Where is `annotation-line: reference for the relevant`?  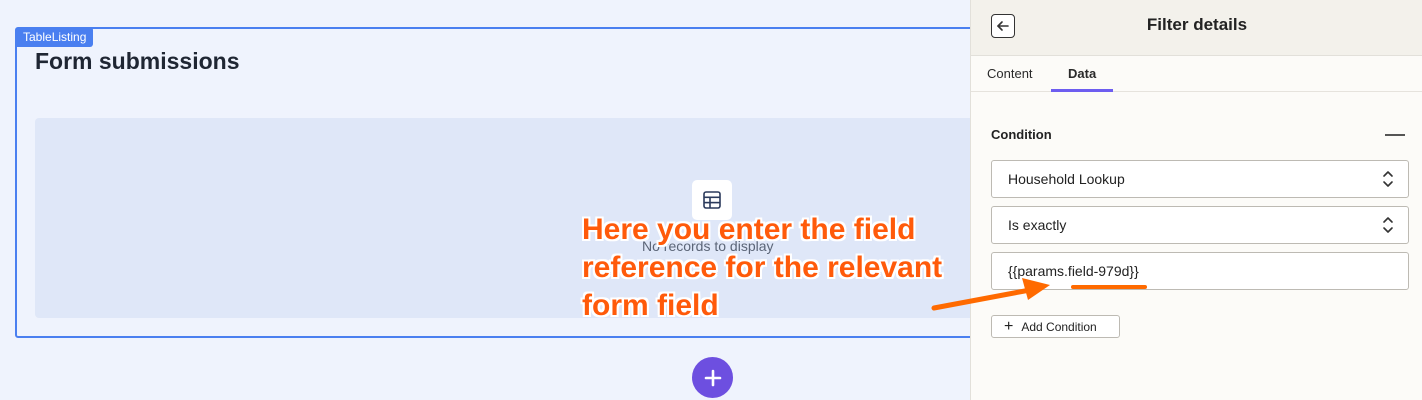
annotation-line: reference for the relevant is located at coordinates (762, 267).